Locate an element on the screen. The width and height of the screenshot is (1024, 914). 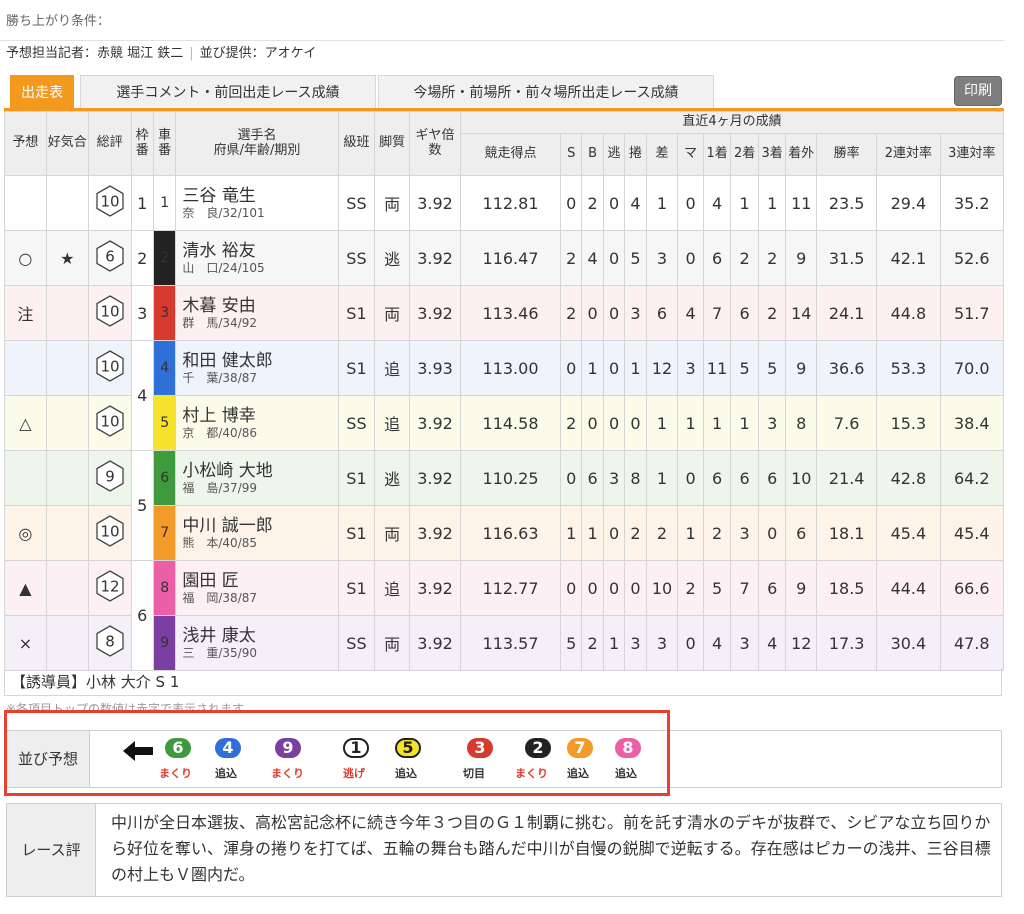
stat-b: 2 is located at coordinates (592, 203).